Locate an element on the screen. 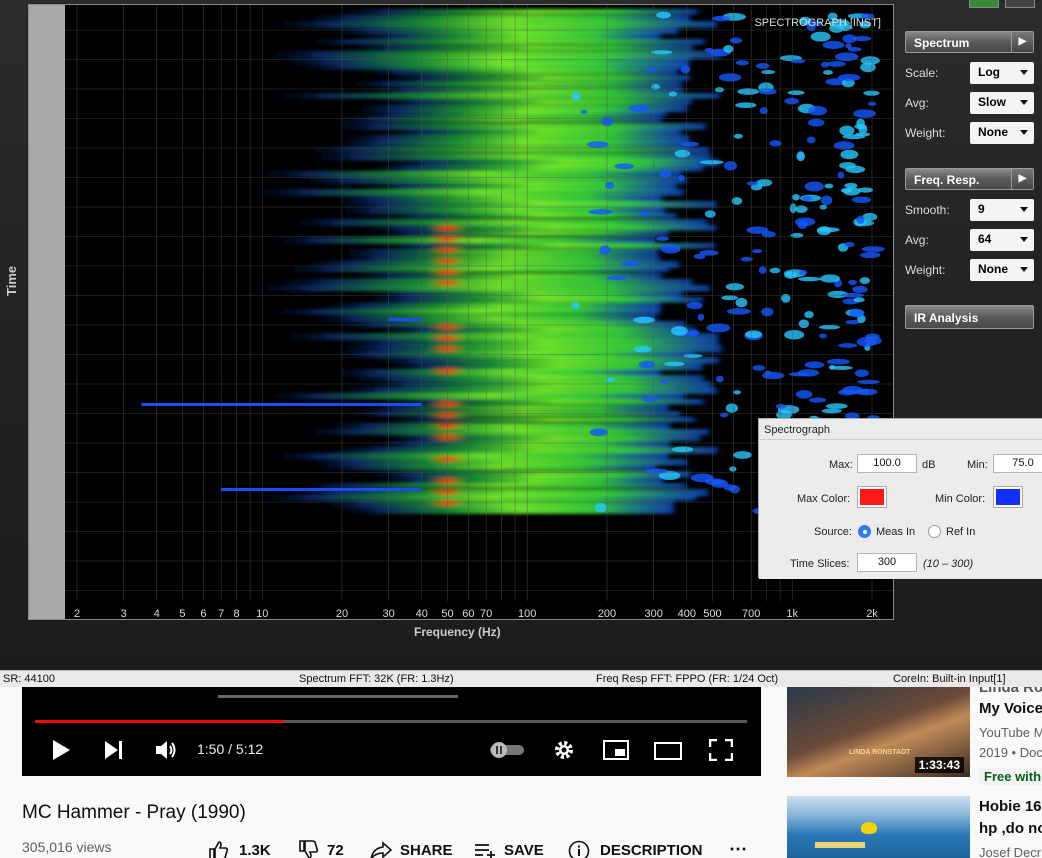 The width and height of the screenshot is (1042, 858). thumb-duck-shape is located at coordinates (869, 828).